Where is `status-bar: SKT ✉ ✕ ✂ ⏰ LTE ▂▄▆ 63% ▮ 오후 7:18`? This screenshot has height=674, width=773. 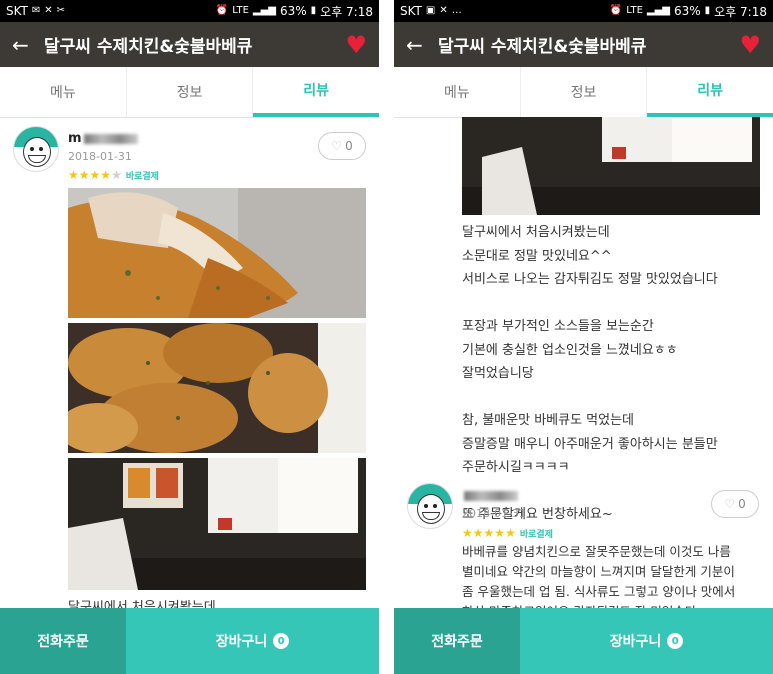
status-bar: SKT ✉ ✕ ✂ ⏰ LTE ▂▄▆ 63% ▮ 오후 7:18 is located at coordinates (189, 11).